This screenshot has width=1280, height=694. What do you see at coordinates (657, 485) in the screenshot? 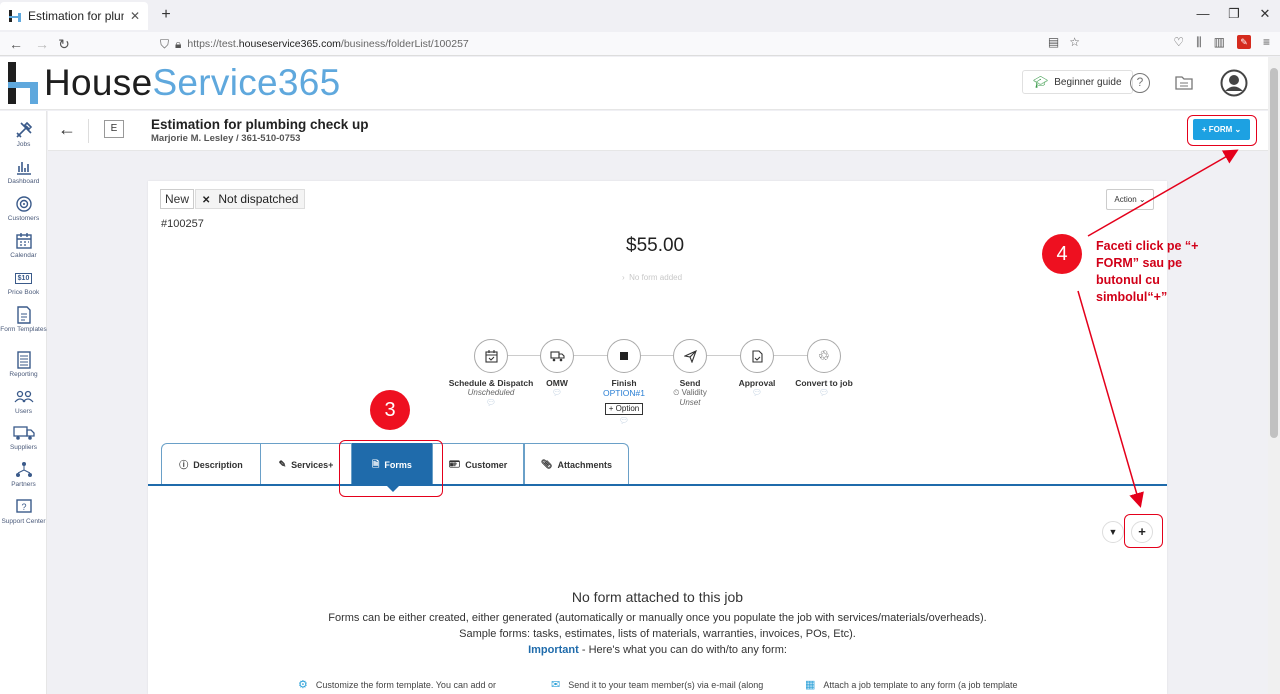
I see `tabs-underline` at bounding box center [657, 485].